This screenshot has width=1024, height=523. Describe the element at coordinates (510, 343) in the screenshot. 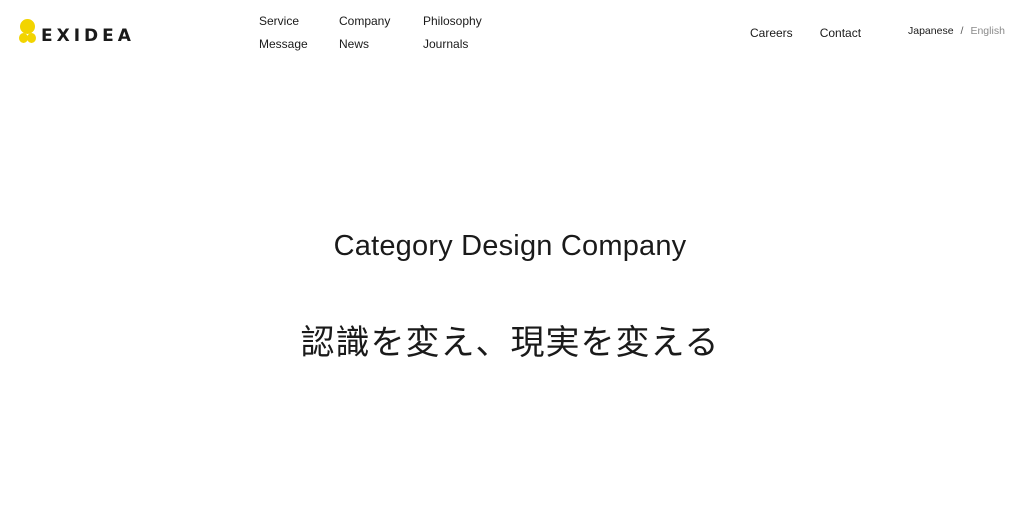

I see `hero-subtitle: 認識を変え、現実を変える` at that location.